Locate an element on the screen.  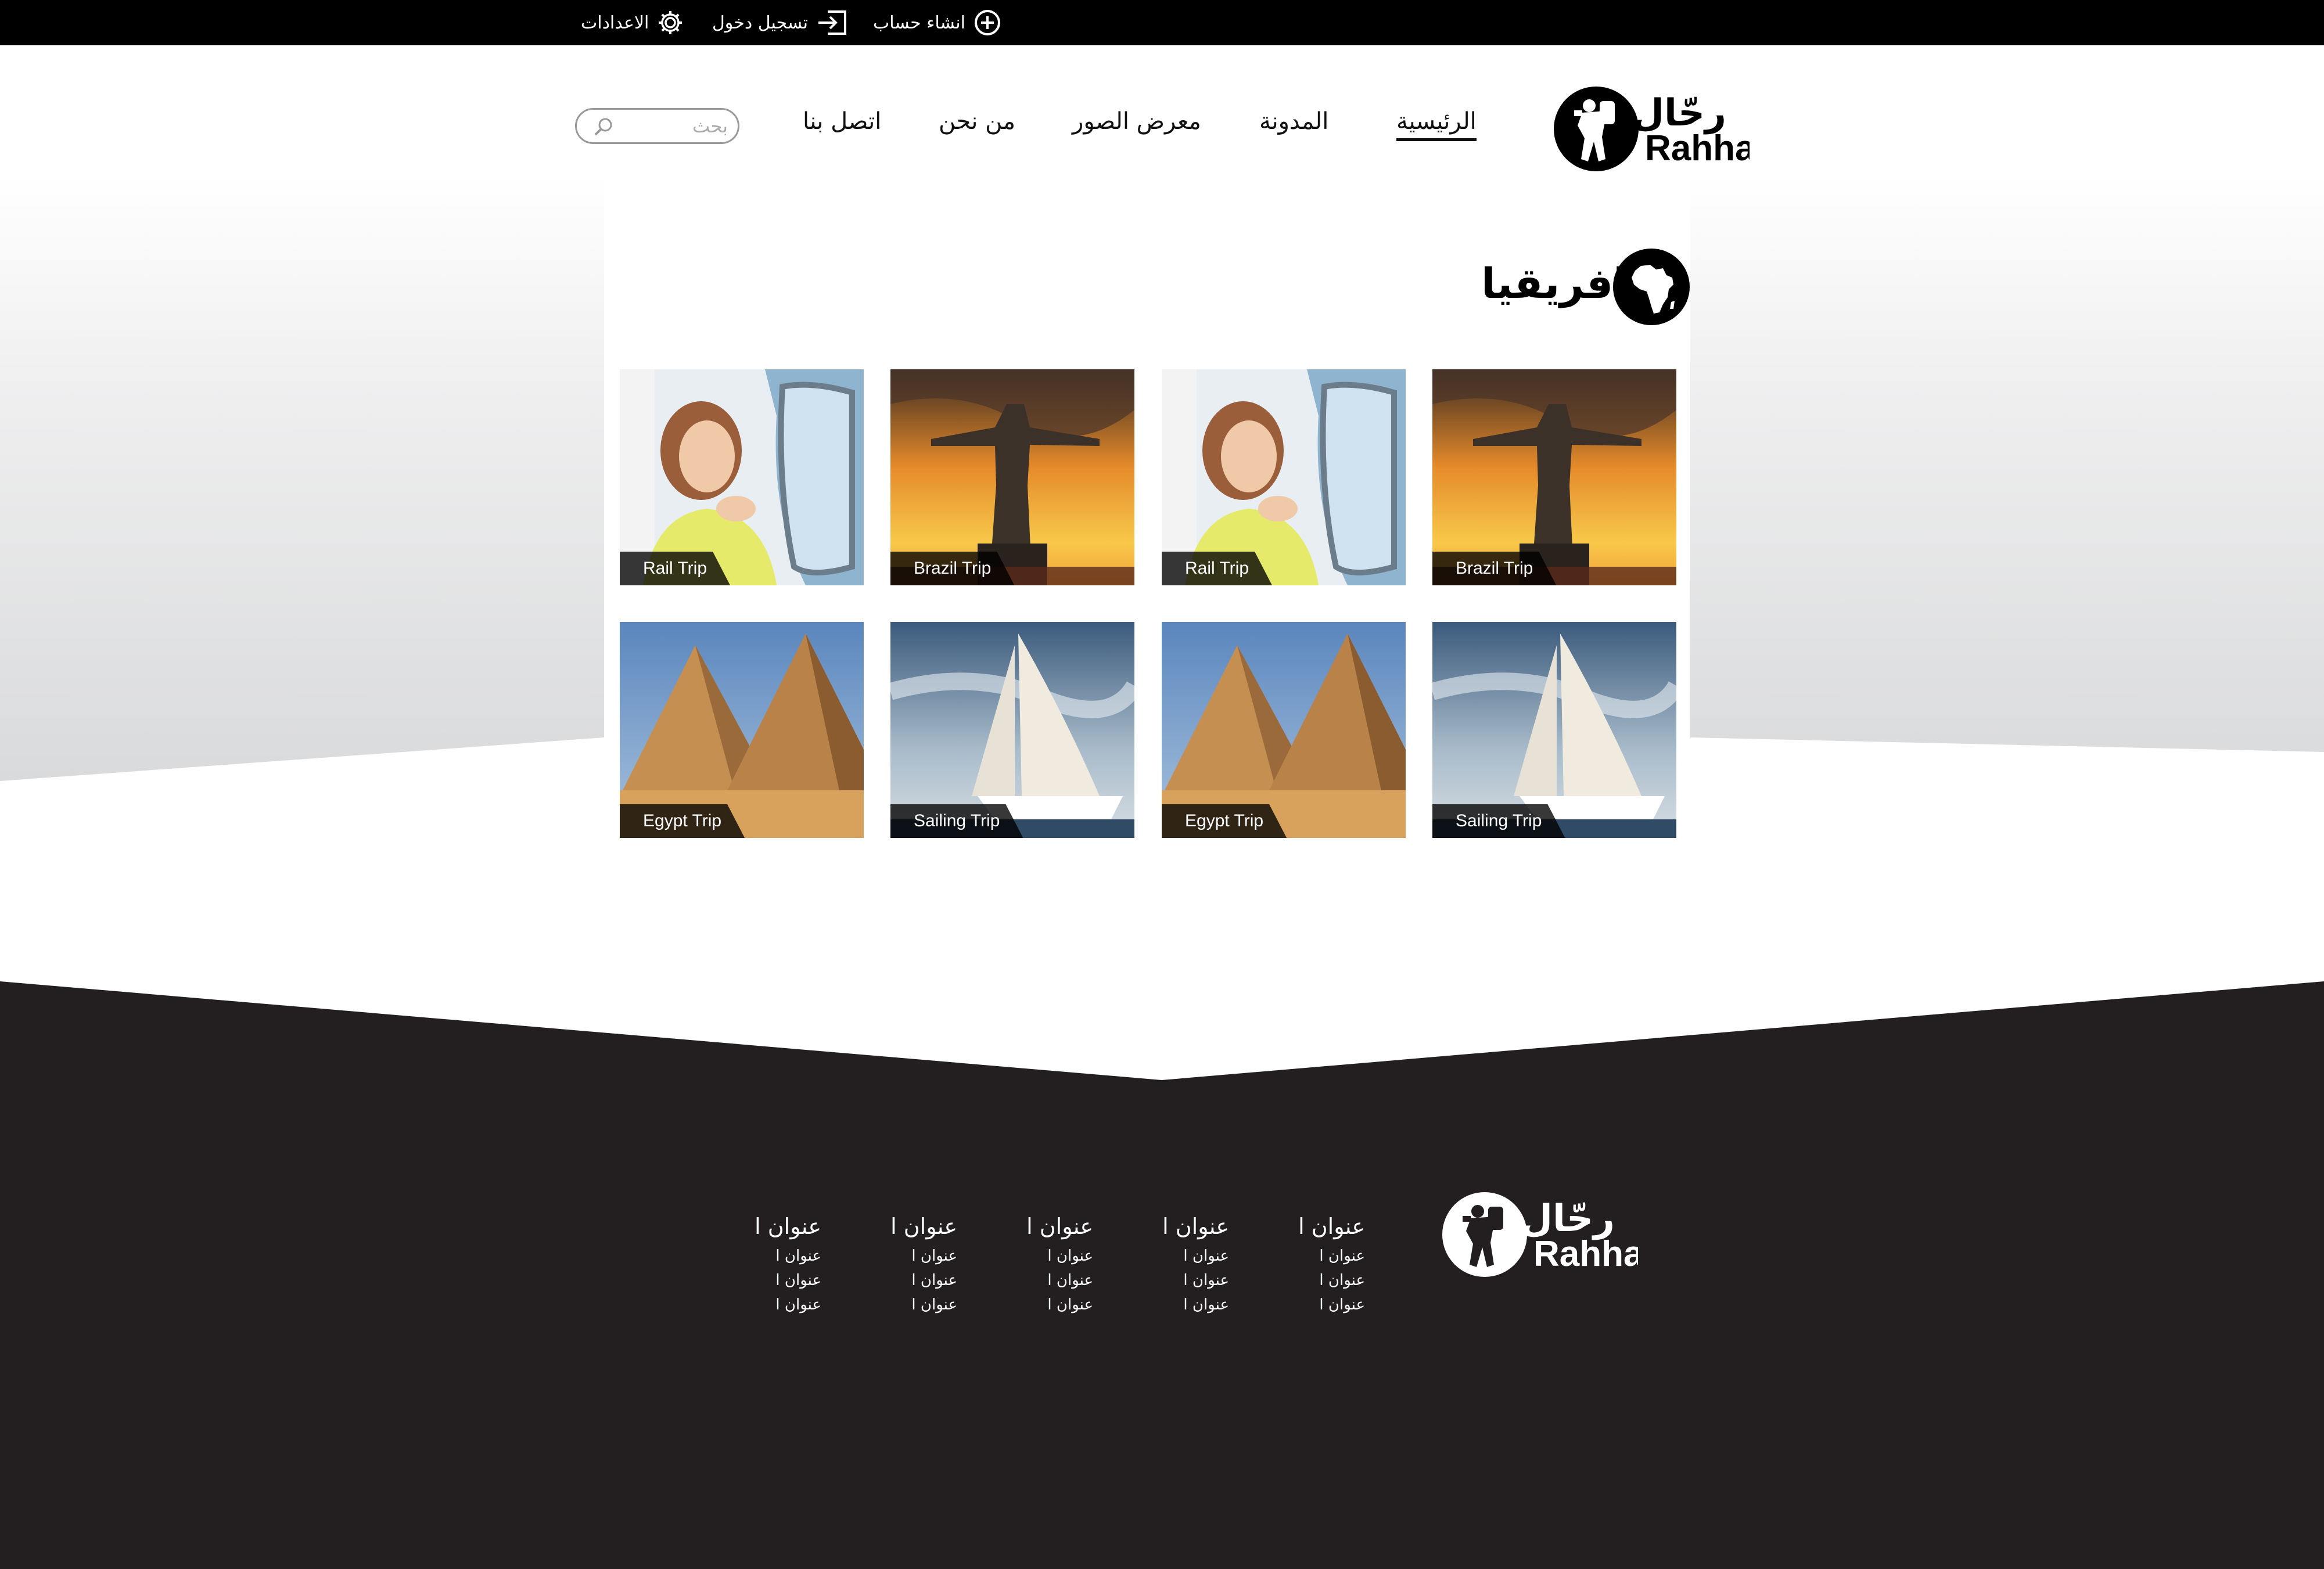
gear-icon is located at coordinates (671, 23).